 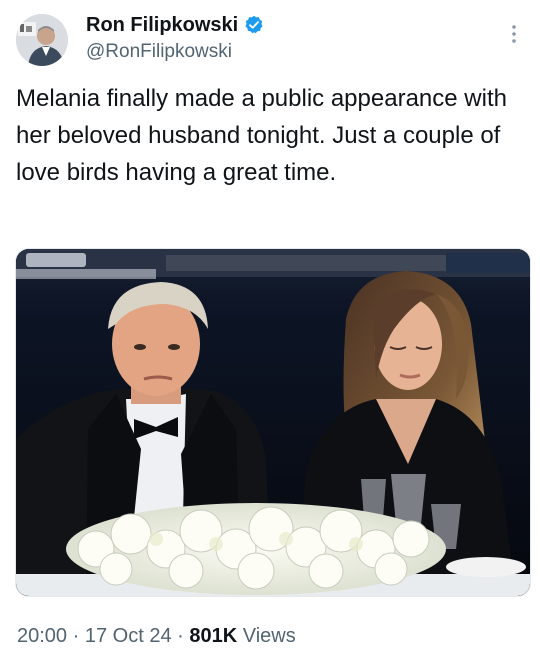 I want to click on tweet-date: 17 Oct 24, so click(x=128, y=636).